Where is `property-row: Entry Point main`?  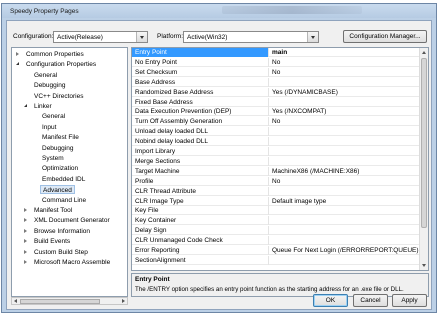
property-row: Entry Point main is located at coordinates (280, 52).